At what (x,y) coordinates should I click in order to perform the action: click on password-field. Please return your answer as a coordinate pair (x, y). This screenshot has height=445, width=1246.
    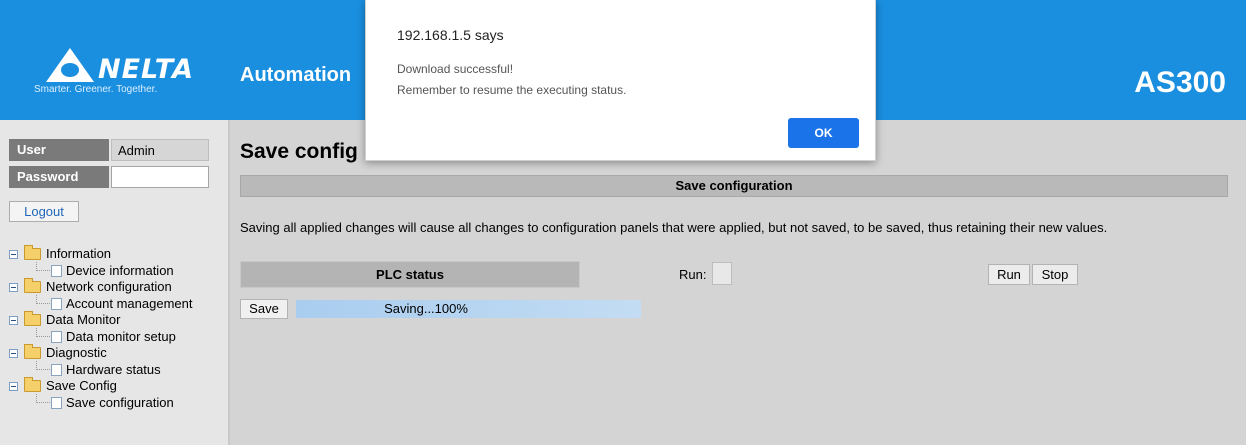
    Looking at the image, I should click on (160, 177).